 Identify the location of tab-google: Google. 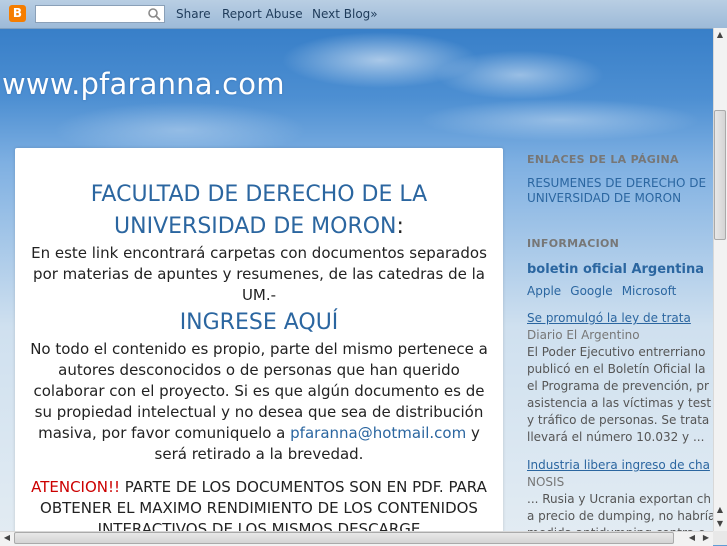
(591, 291).